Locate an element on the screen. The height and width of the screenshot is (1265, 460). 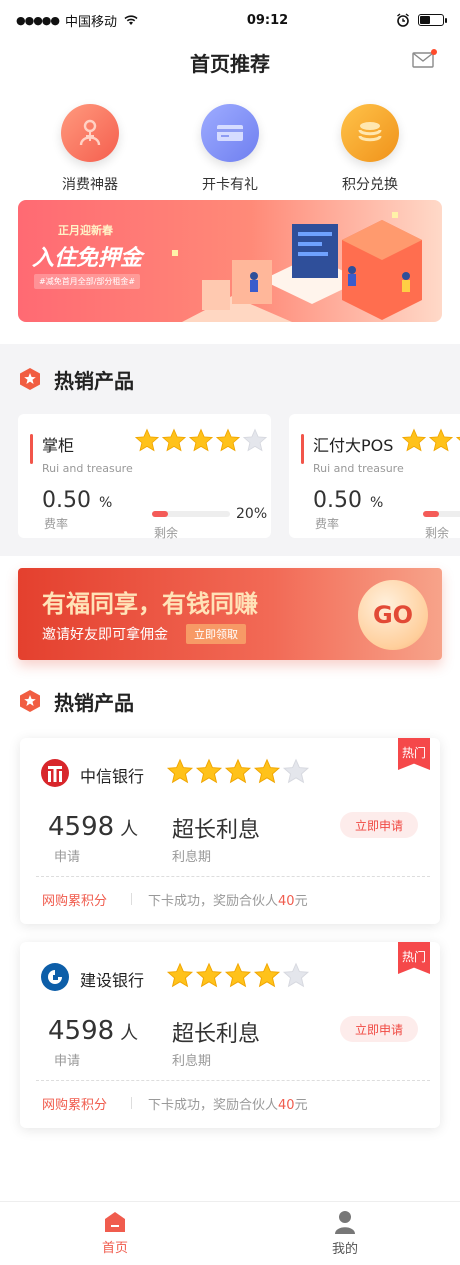
go-button: GO is located at coordinates (393, 615).